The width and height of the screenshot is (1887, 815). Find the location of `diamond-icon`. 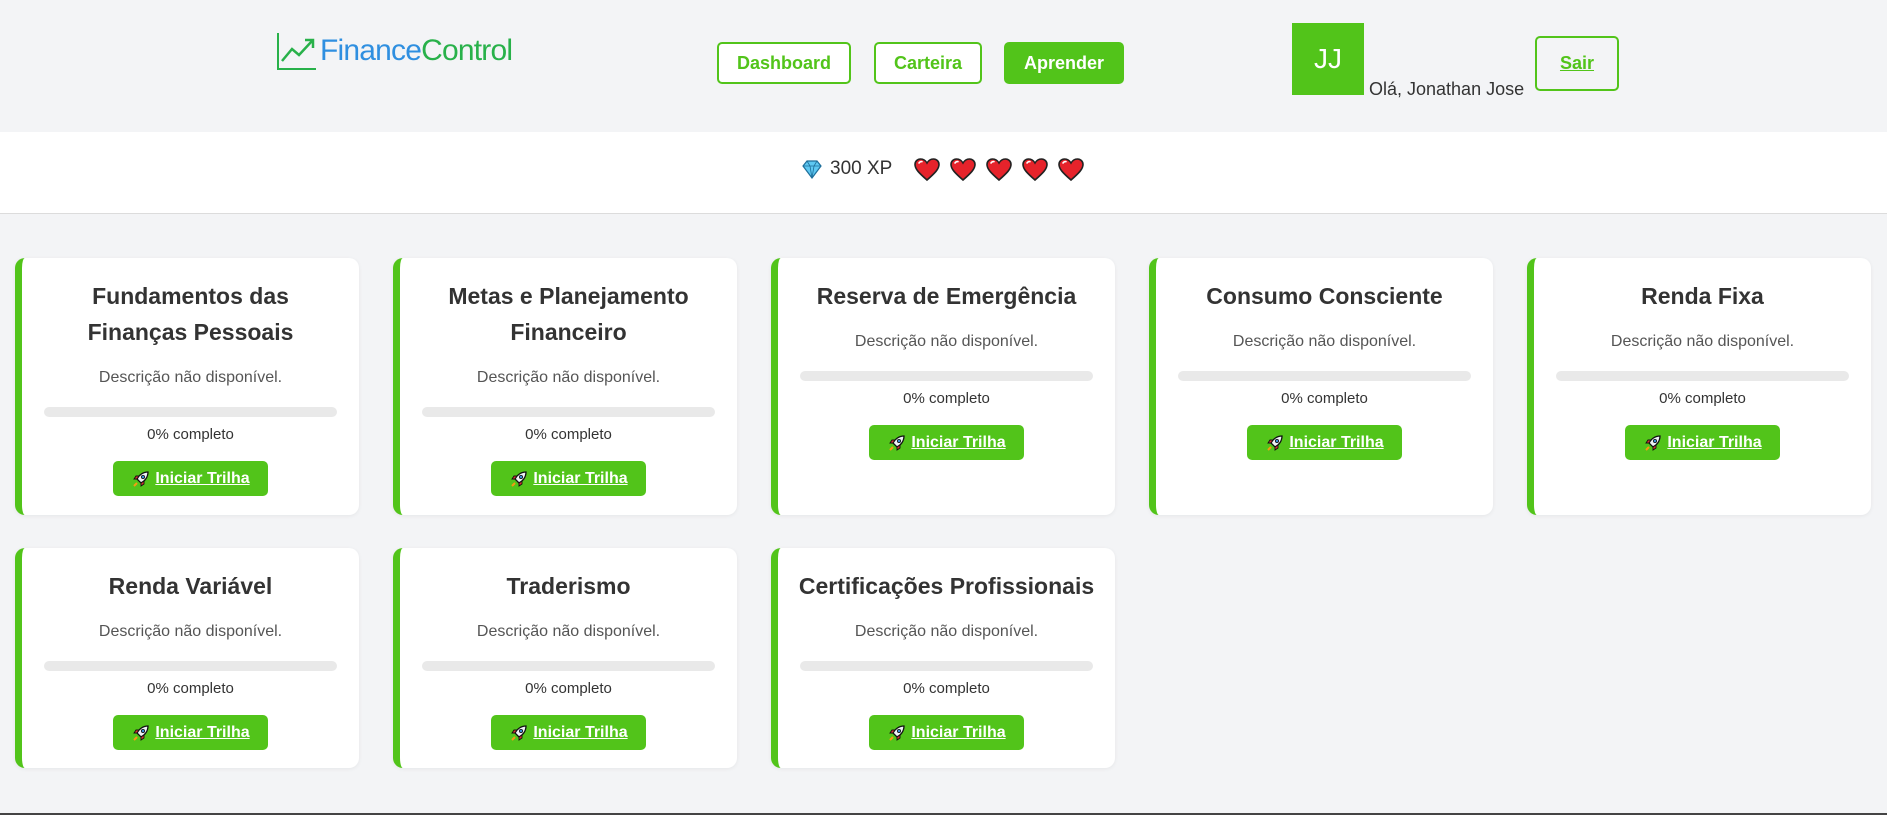

diamond-icon is located at coordinates (812, 169).